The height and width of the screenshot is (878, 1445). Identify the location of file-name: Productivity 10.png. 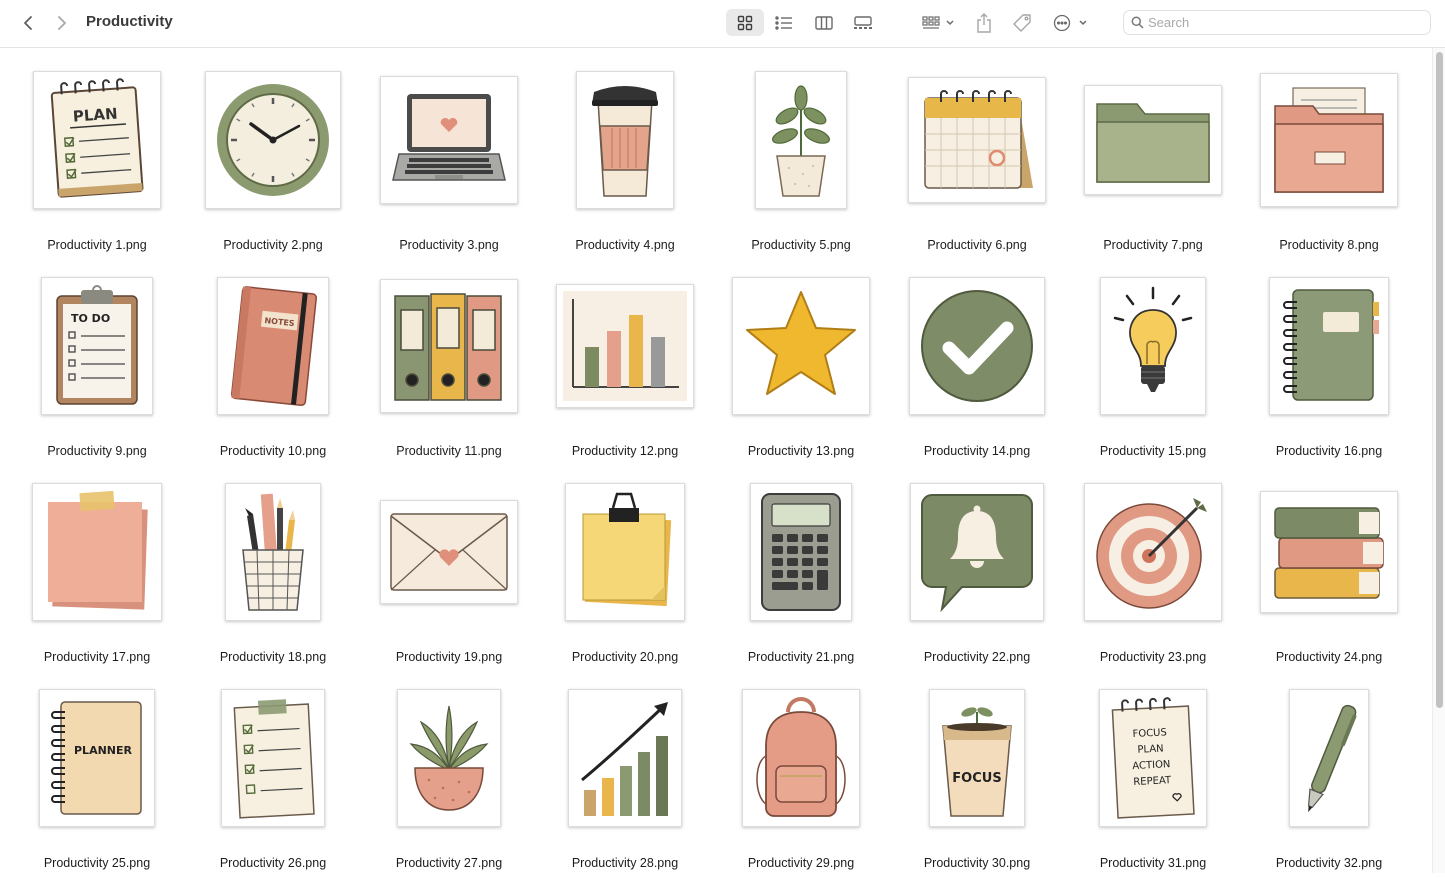
(273, 451).